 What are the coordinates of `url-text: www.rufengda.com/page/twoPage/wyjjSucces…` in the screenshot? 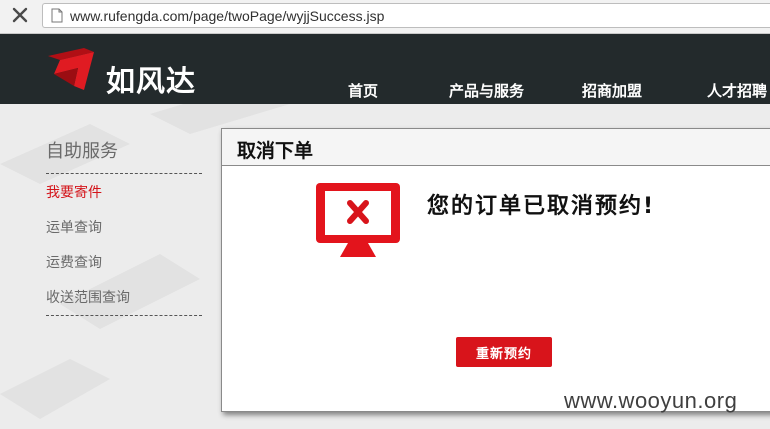 It's located at (227, 16).